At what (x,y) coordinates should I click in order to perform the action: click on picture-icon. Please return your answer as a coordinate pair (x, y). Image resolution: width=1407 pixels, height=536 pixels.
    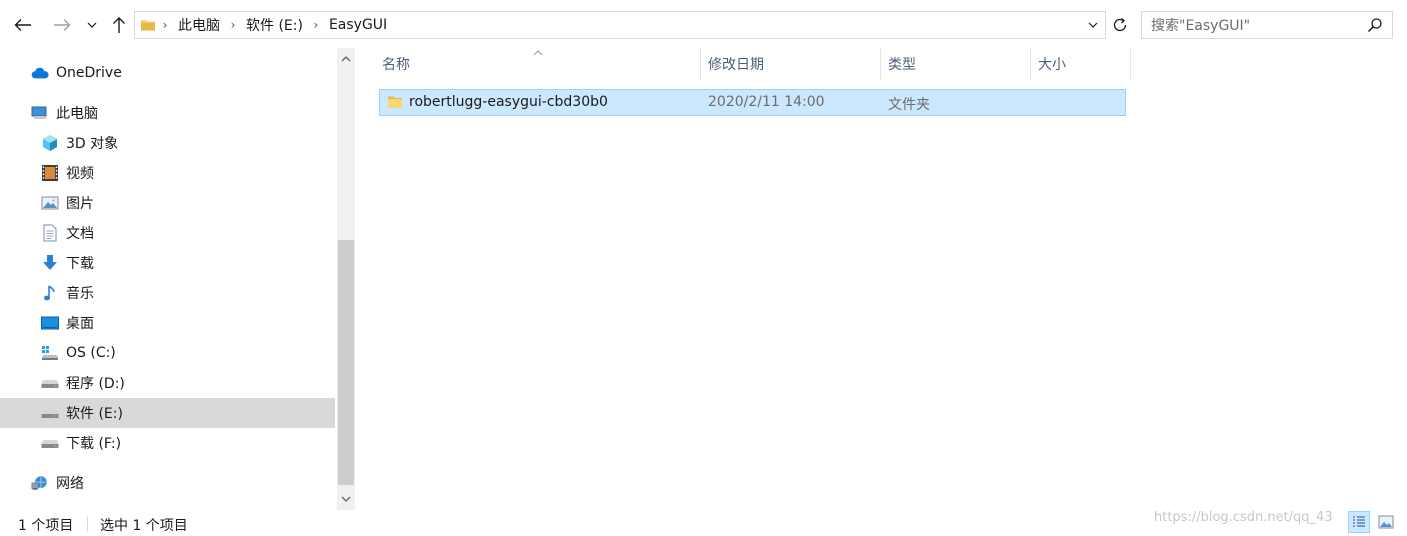
    Looking at the image, I should click on (50, 203).